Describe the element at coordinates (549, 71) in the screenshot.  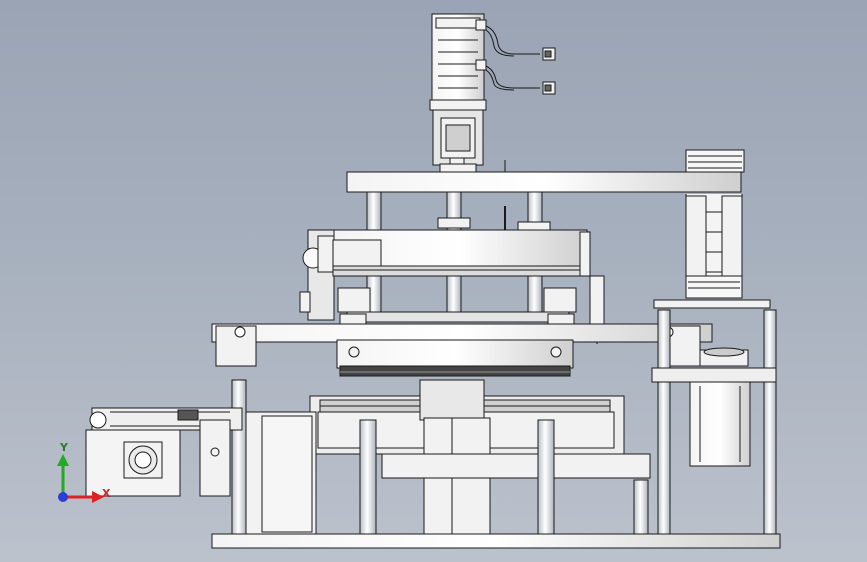
I see `cable-connectors` at that location.